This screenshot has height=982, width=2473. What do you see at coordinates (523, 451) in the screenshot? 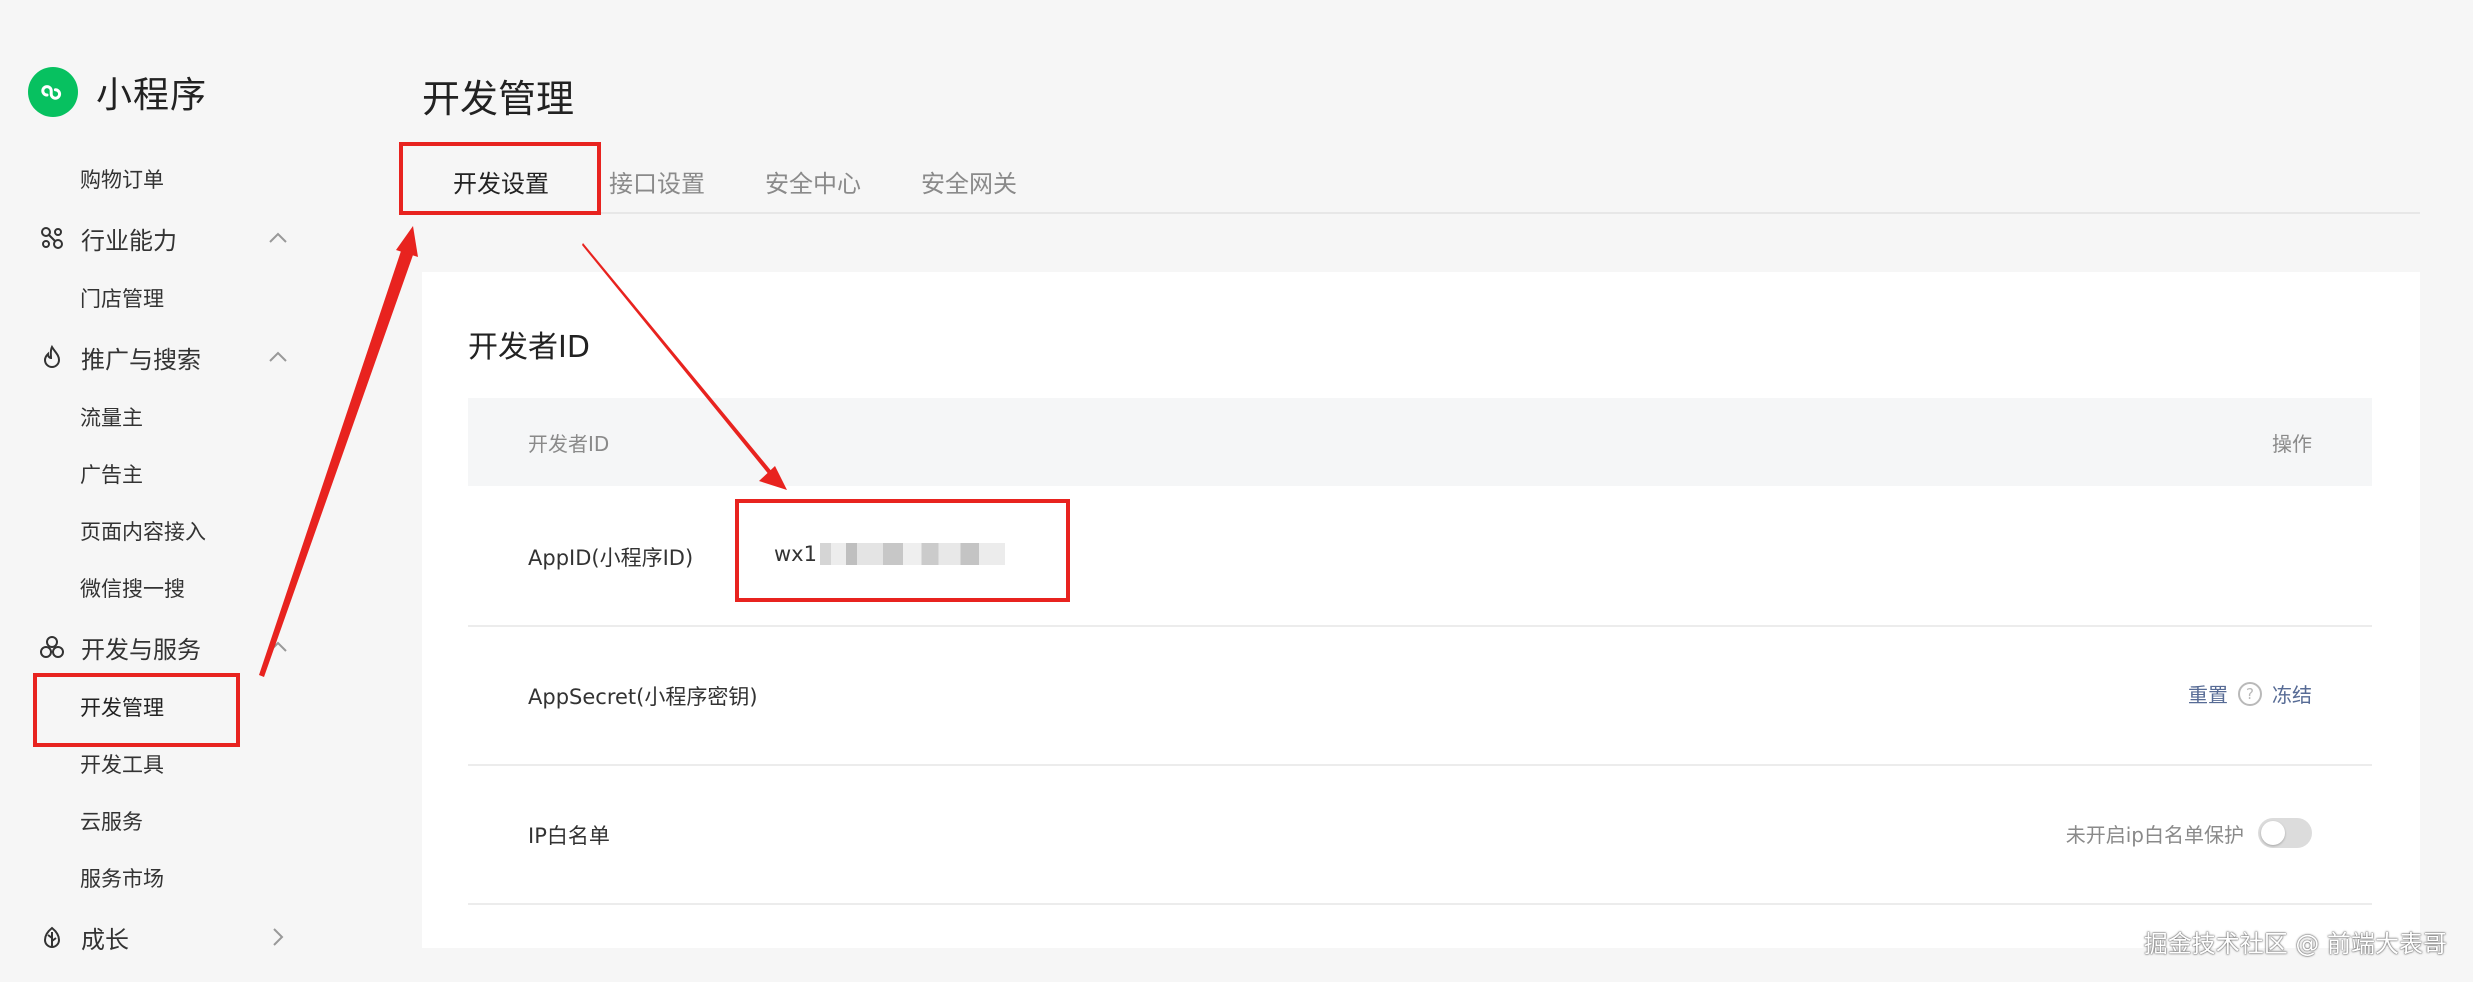
I see `annotation-arrows` at bounding box center [523, 451].